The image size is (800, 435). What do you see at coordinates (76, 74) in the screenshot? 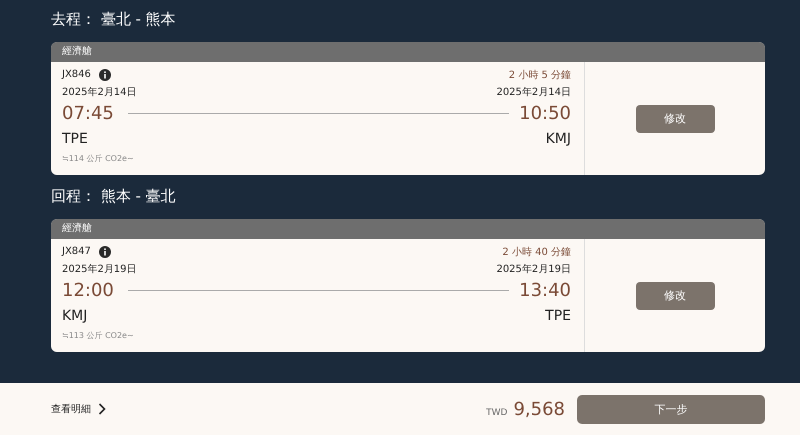
I see `flight-number: JX846` at bounding box center [76, 74].